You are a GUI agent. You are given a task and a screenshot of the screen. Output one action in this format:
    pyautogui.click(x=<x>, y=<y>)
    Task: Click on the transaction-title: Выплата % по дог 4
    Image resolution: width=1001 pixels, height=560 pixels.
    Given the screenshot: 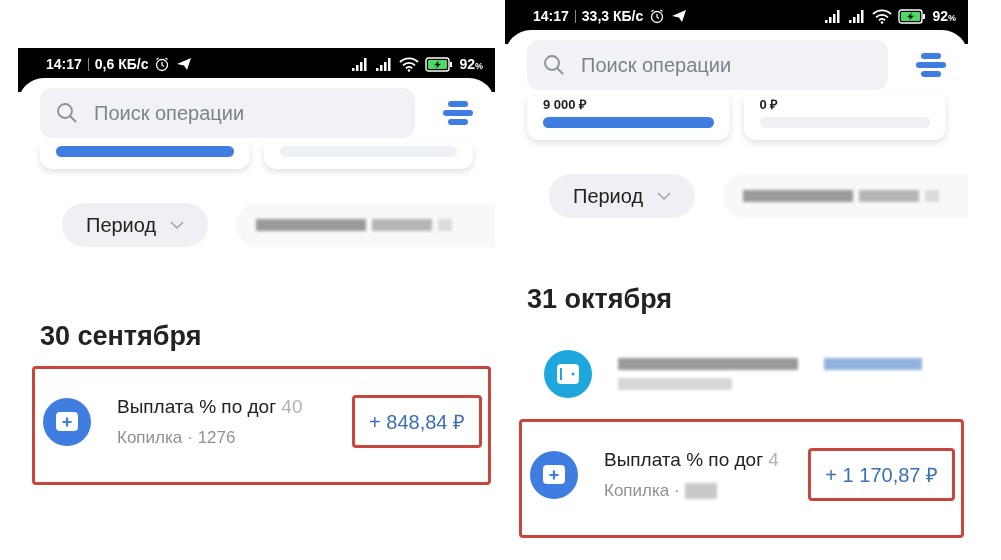 What is the action you would take?
    pyautogui.click(x=692, y=459)
    